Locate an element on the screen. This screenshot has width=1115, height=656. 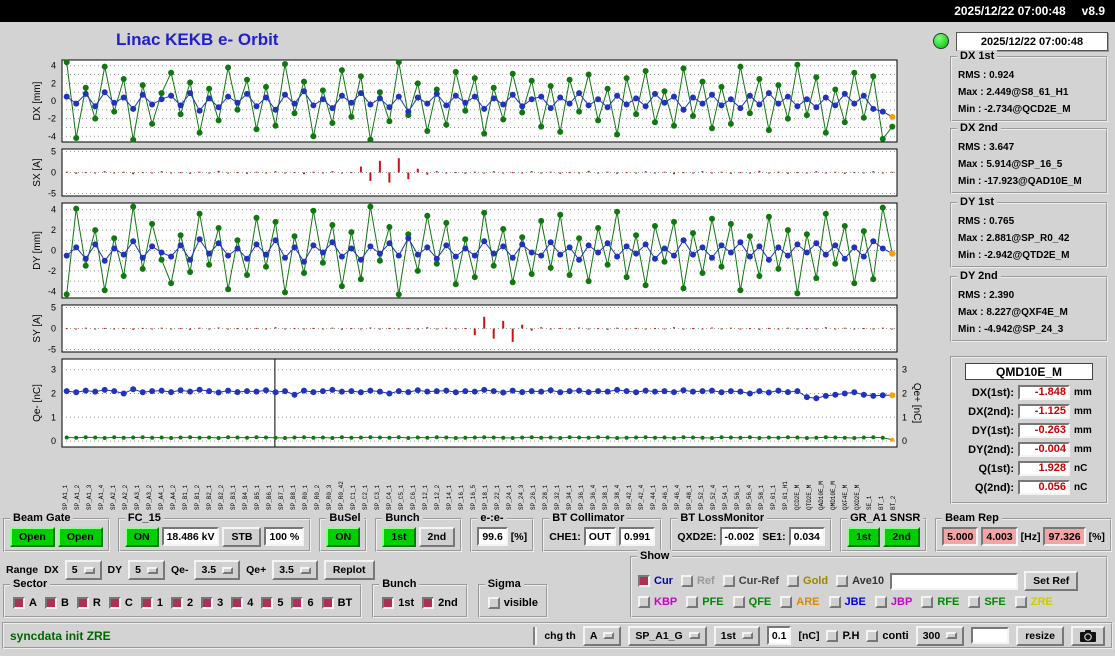
sector-checkbox-a is located at coordinates (19, 602).